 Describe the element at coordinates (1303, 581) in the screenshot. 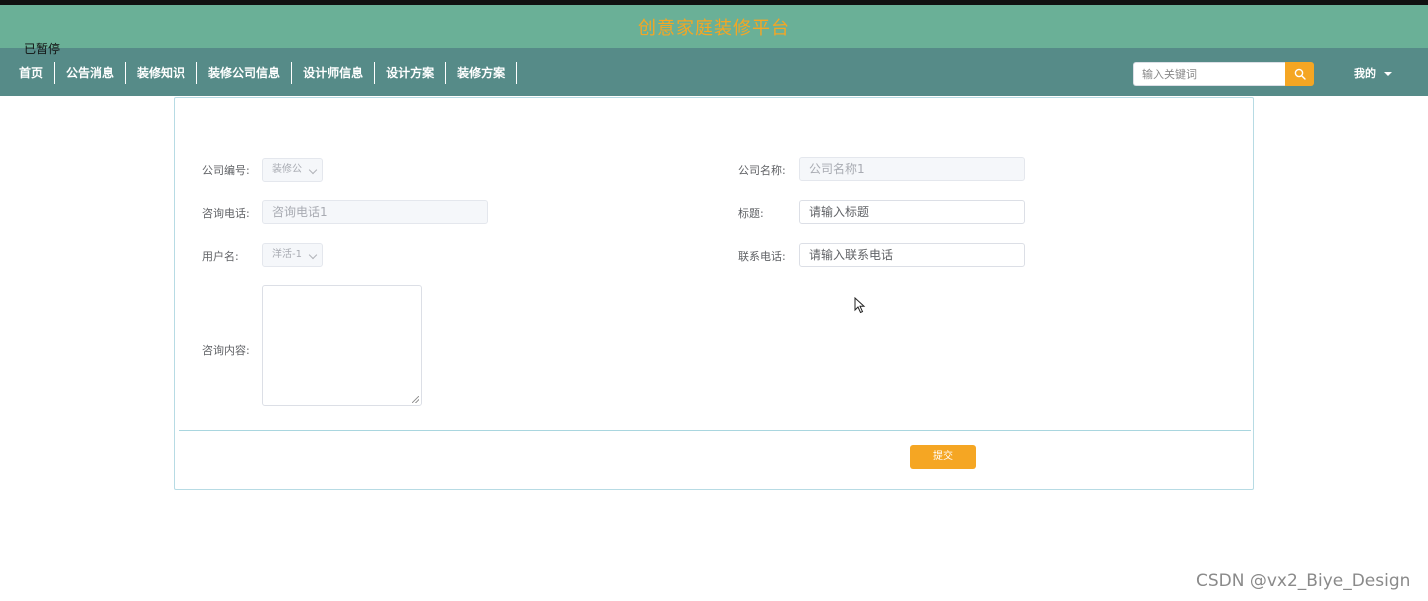

I see `watermark-text: CSDN @vx2_Biye_Design` at that location.